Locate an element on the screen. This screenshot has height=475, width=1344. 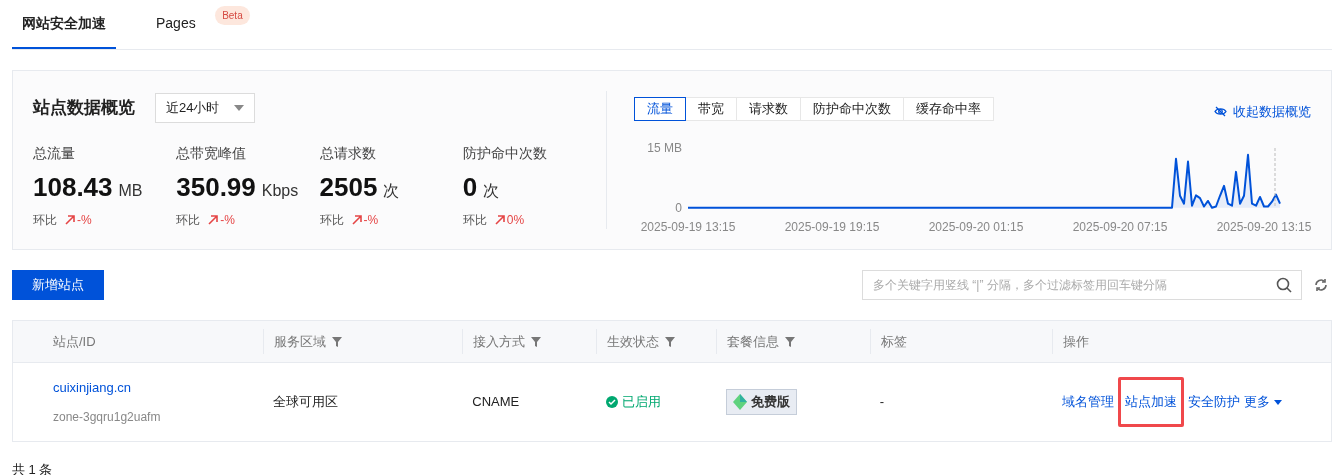
action-link: 更多 is located at coordinates (1263, 402).